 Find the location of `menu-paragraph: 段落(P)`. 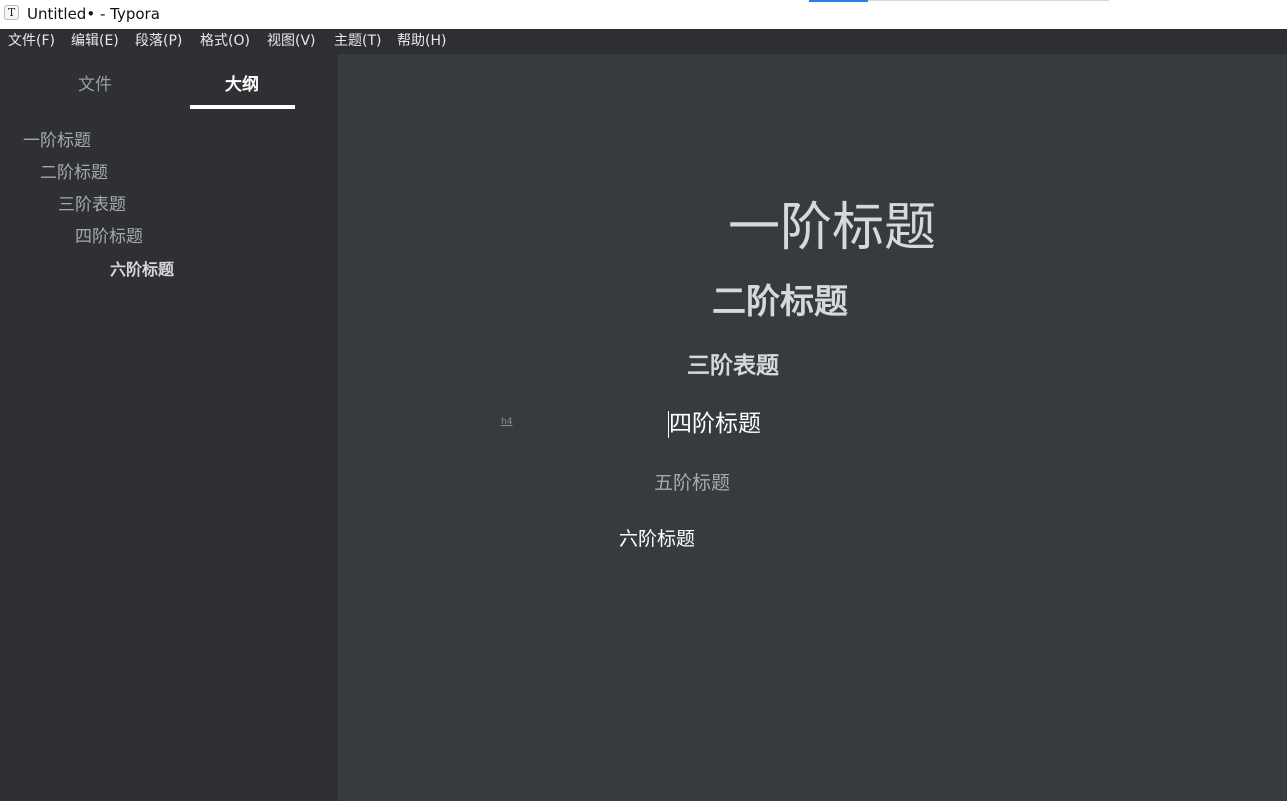

menu-paragraph: 段落(P) is located at coordinates (158, 41).